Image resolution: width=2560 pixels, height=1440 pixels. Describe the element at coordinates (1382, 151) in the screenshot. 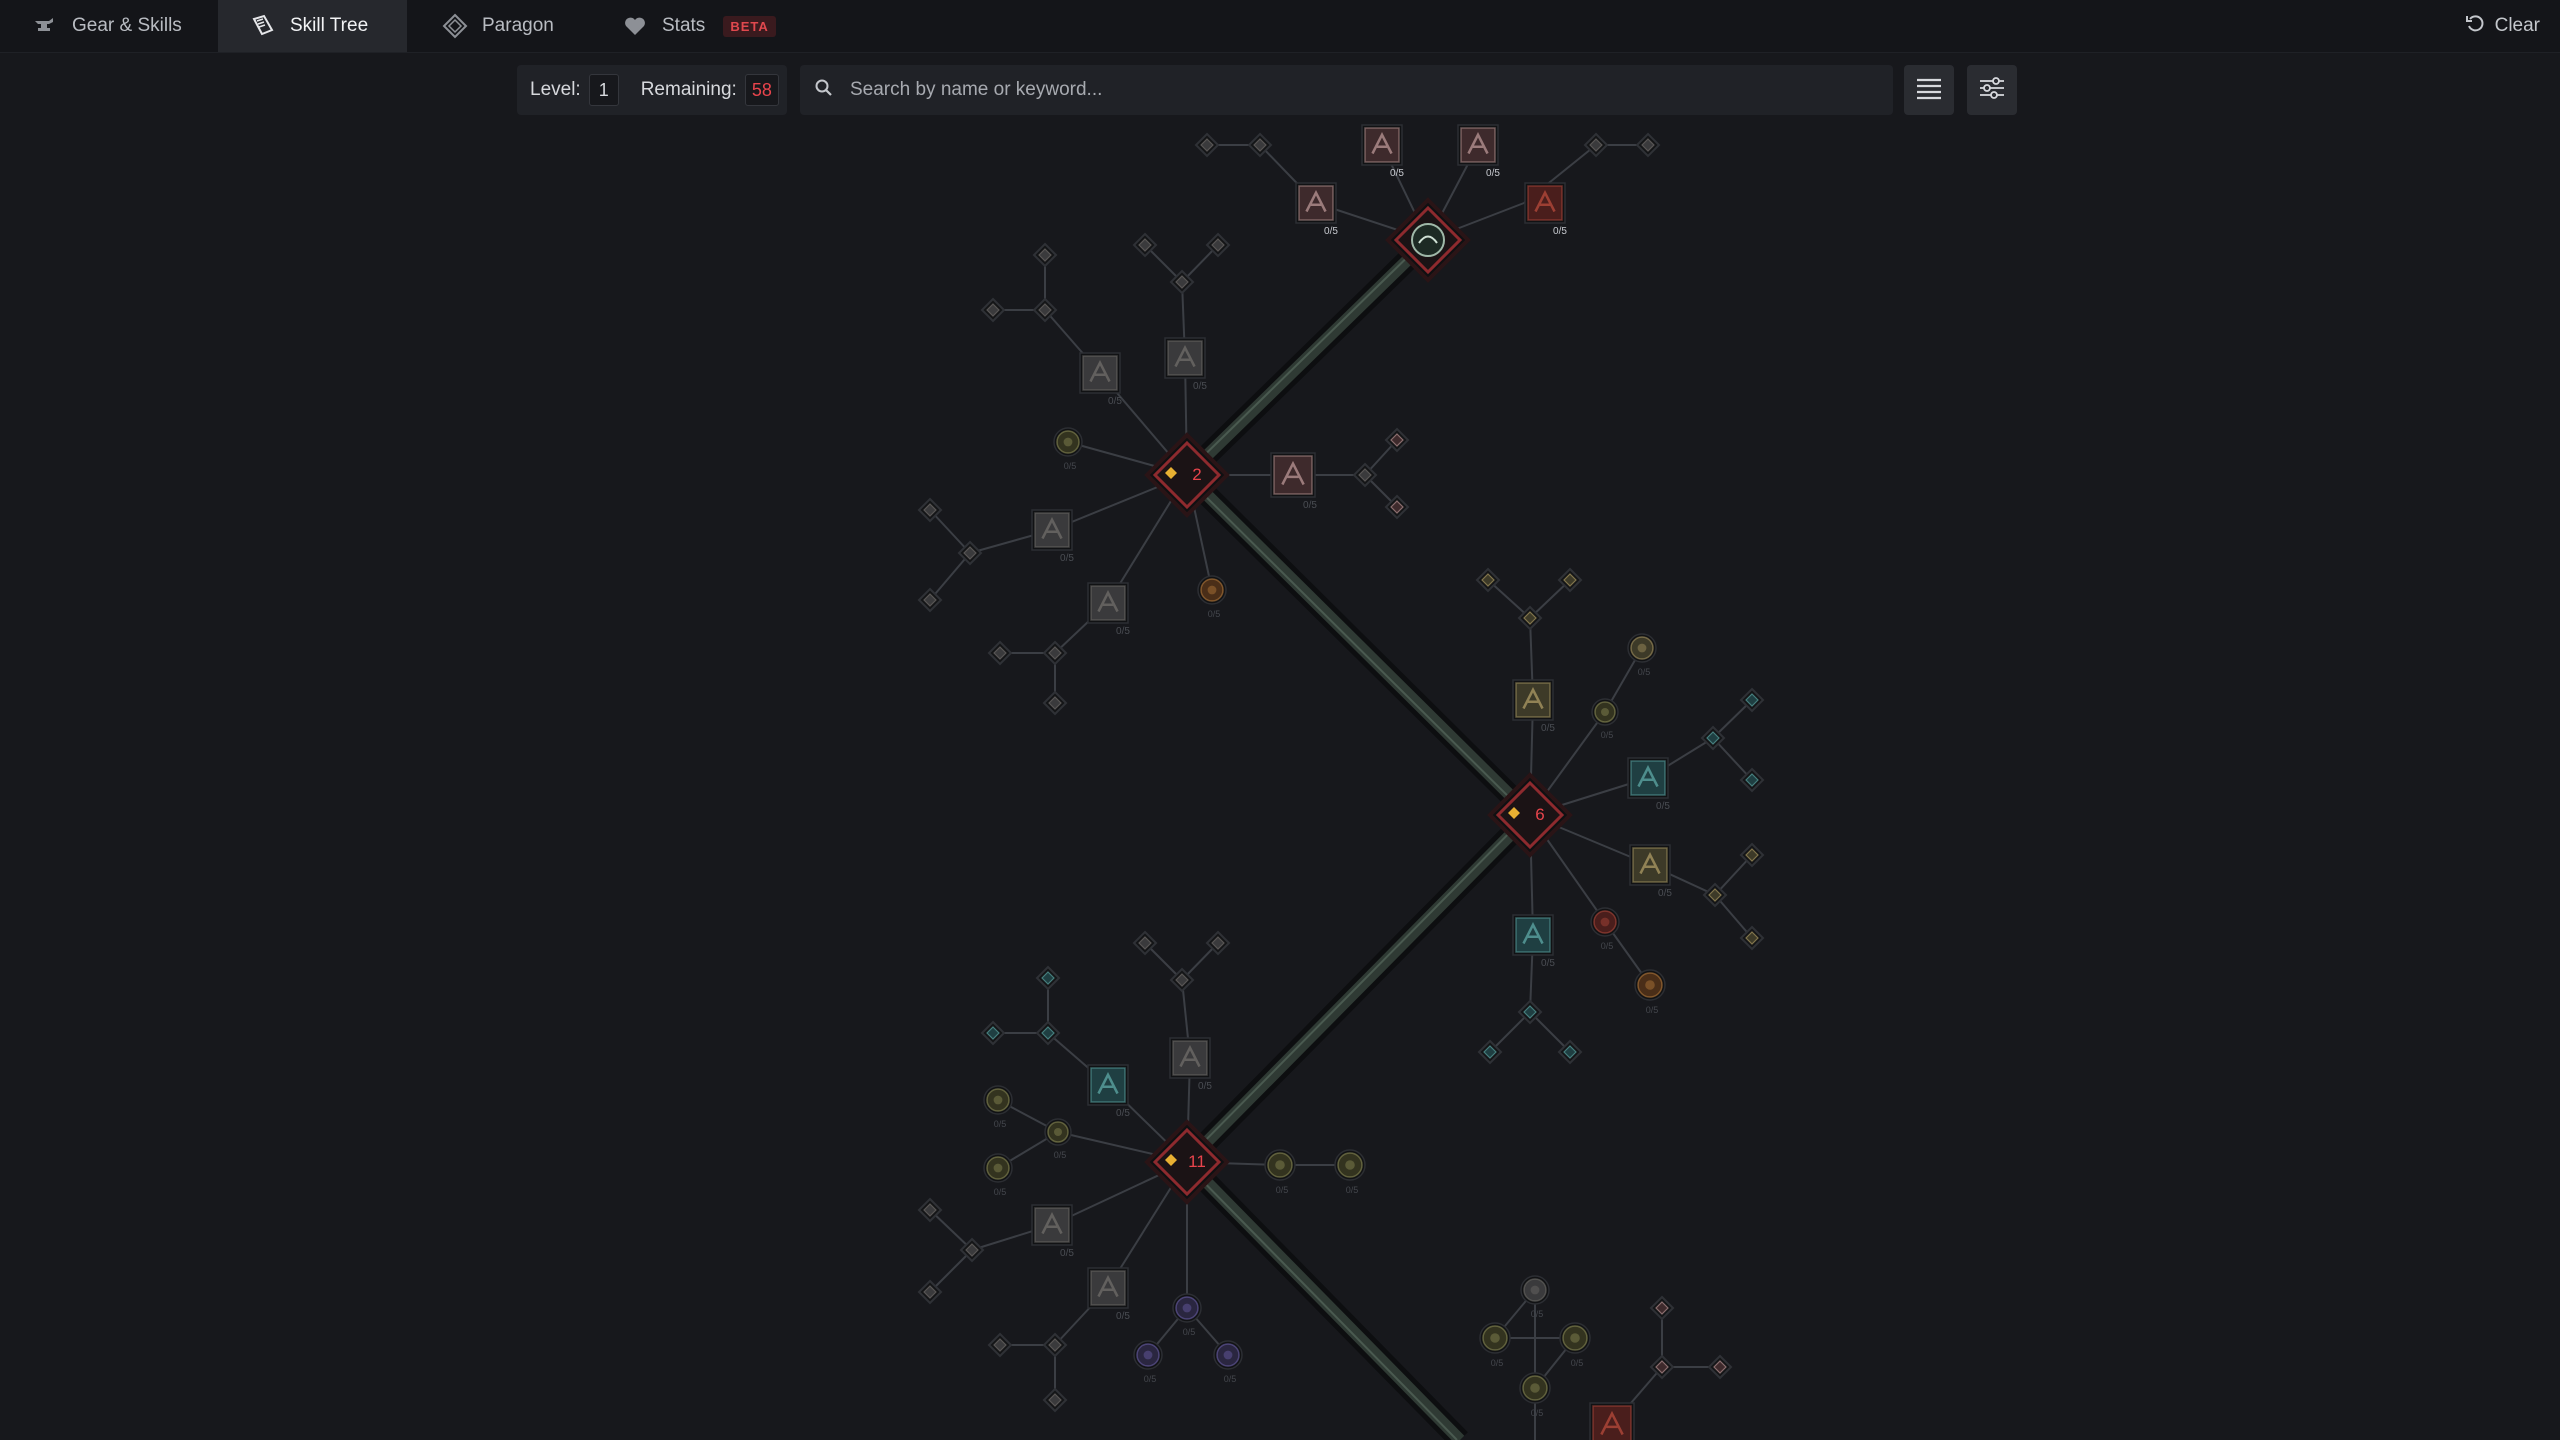

I see `skill-node-basic-1: 0/5` at that location.